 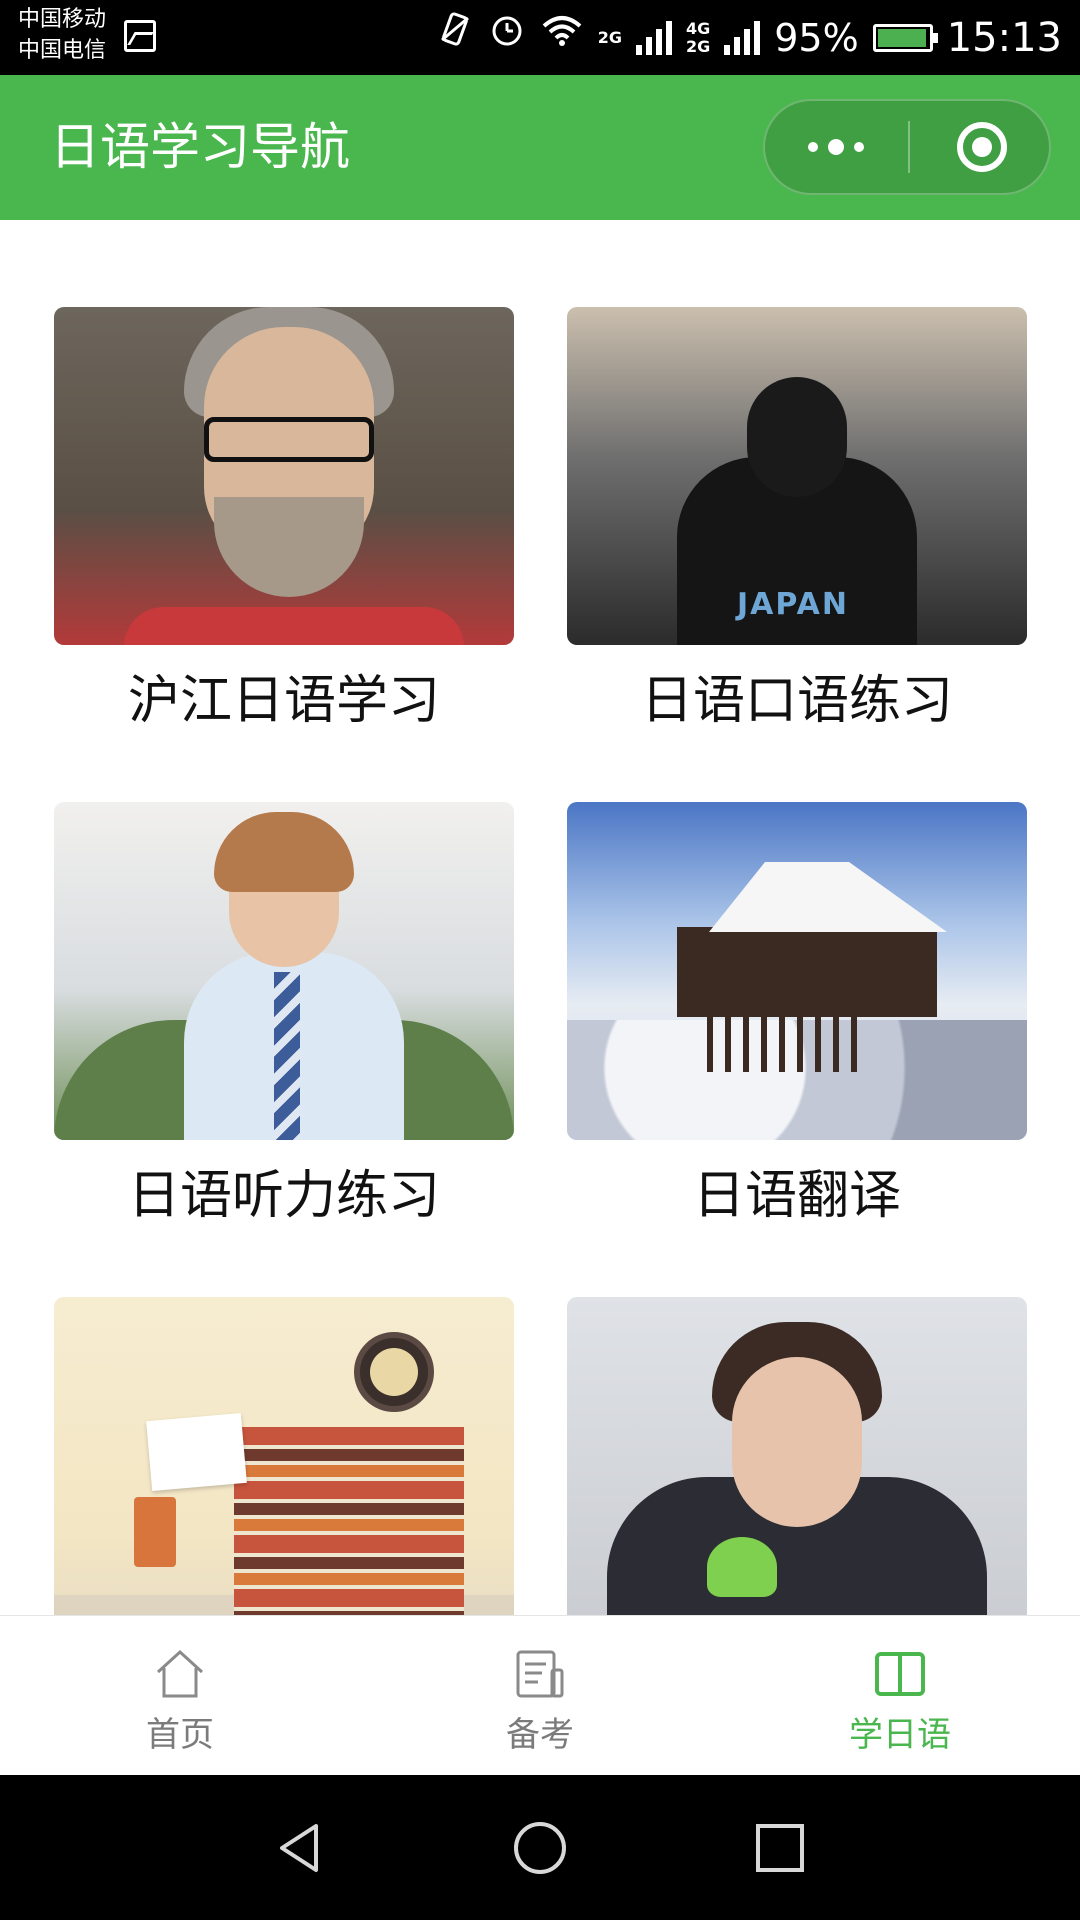 I want to click on card-hujiang-learning: 沪江日语学习, so click(x=284, y=520).